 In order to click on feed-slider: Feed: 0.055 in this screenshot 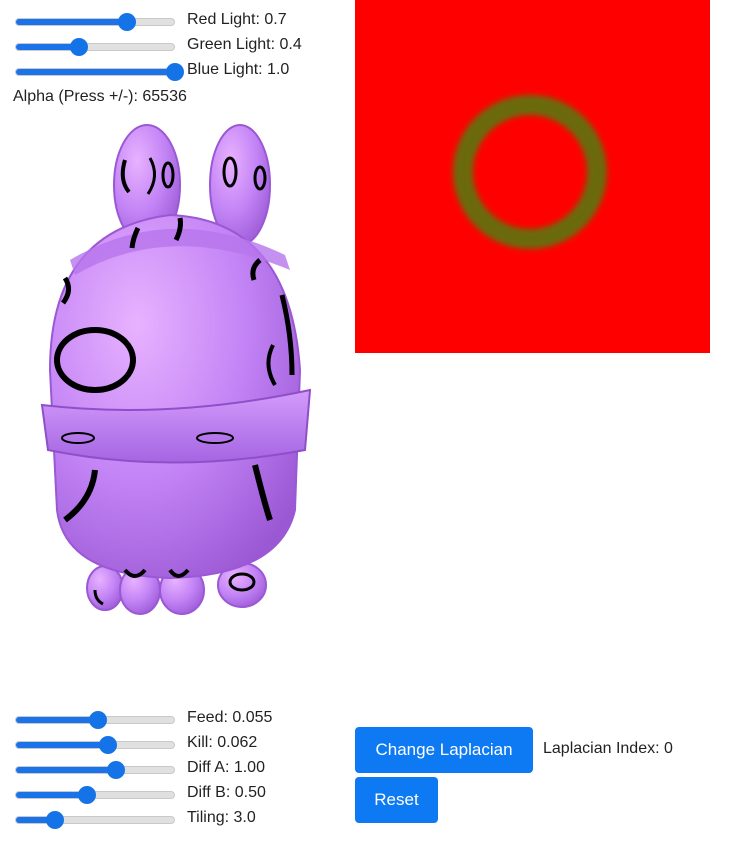, I will do `click(170, 719)`.